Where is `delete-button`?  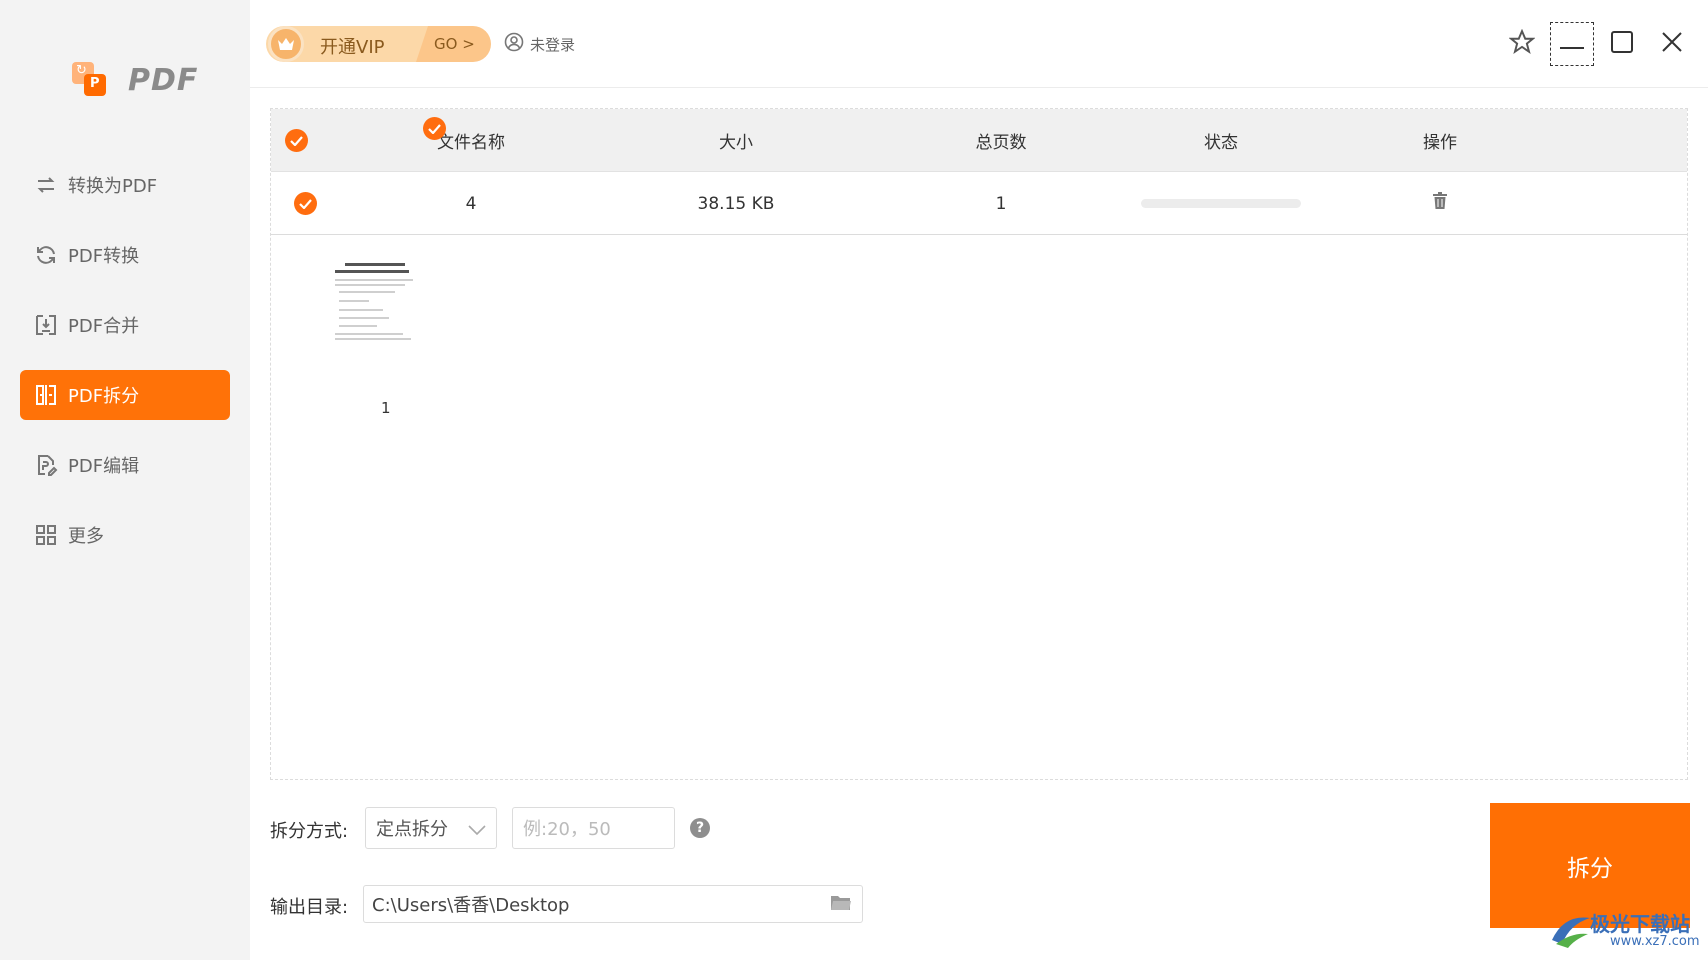 delete-button is located at coordinates (1440, 203).